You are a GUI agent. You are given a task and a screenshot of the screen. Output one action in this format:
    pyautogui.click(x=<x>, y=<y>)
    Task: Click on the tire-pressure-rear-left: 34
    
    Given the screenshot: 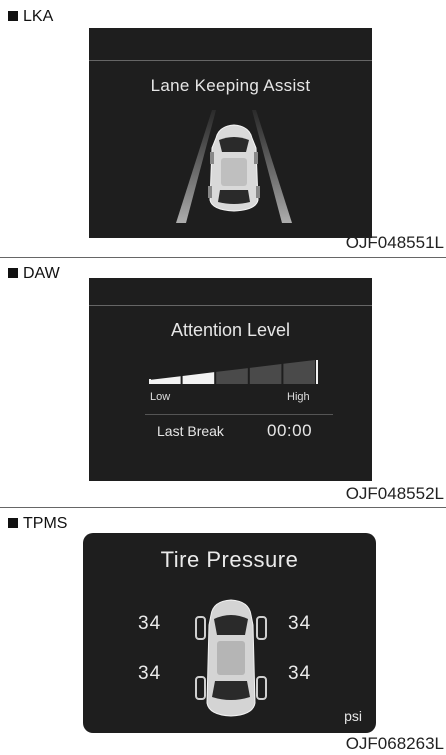 What is the action you would take?
    pyautogui.click(x=150, y=673)
    